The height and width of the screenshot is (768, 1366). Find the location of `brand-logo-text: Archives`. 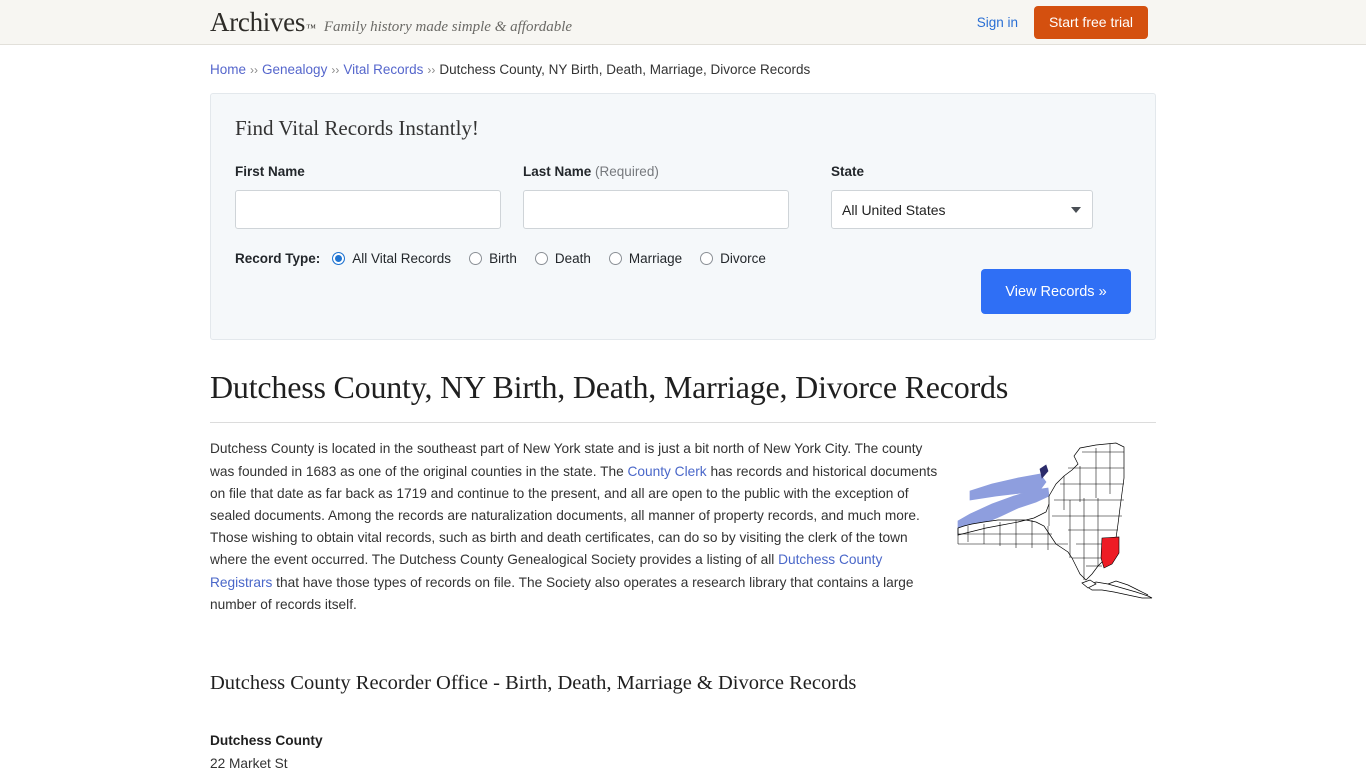

brand-logo-text: Archives is located at coordinates (258, 21).